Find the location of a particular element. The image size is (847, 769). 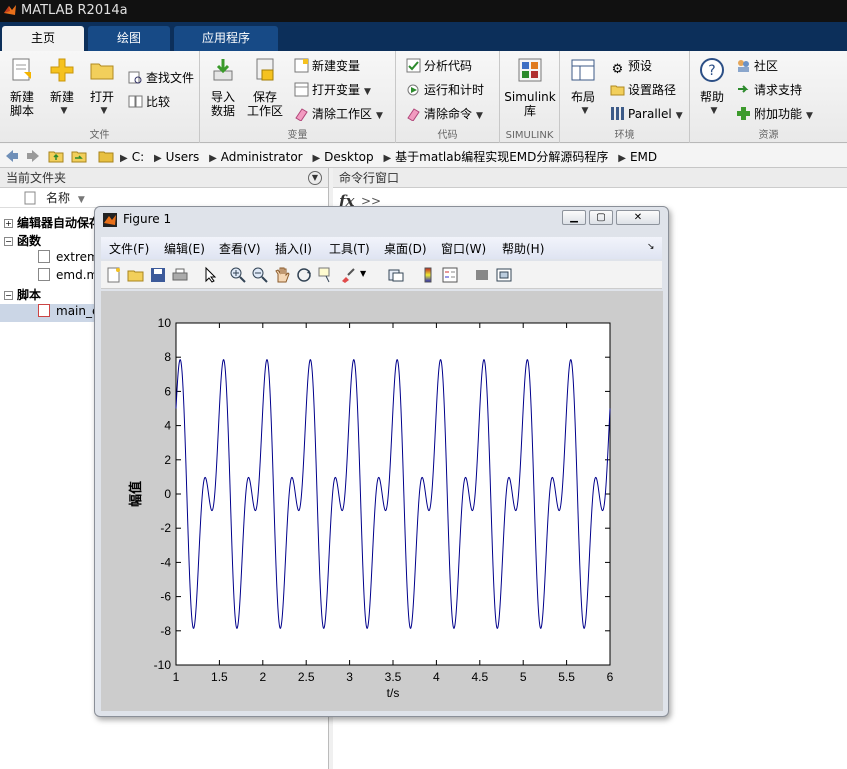

zoom-out-icon is located at coordinates (260, 275).